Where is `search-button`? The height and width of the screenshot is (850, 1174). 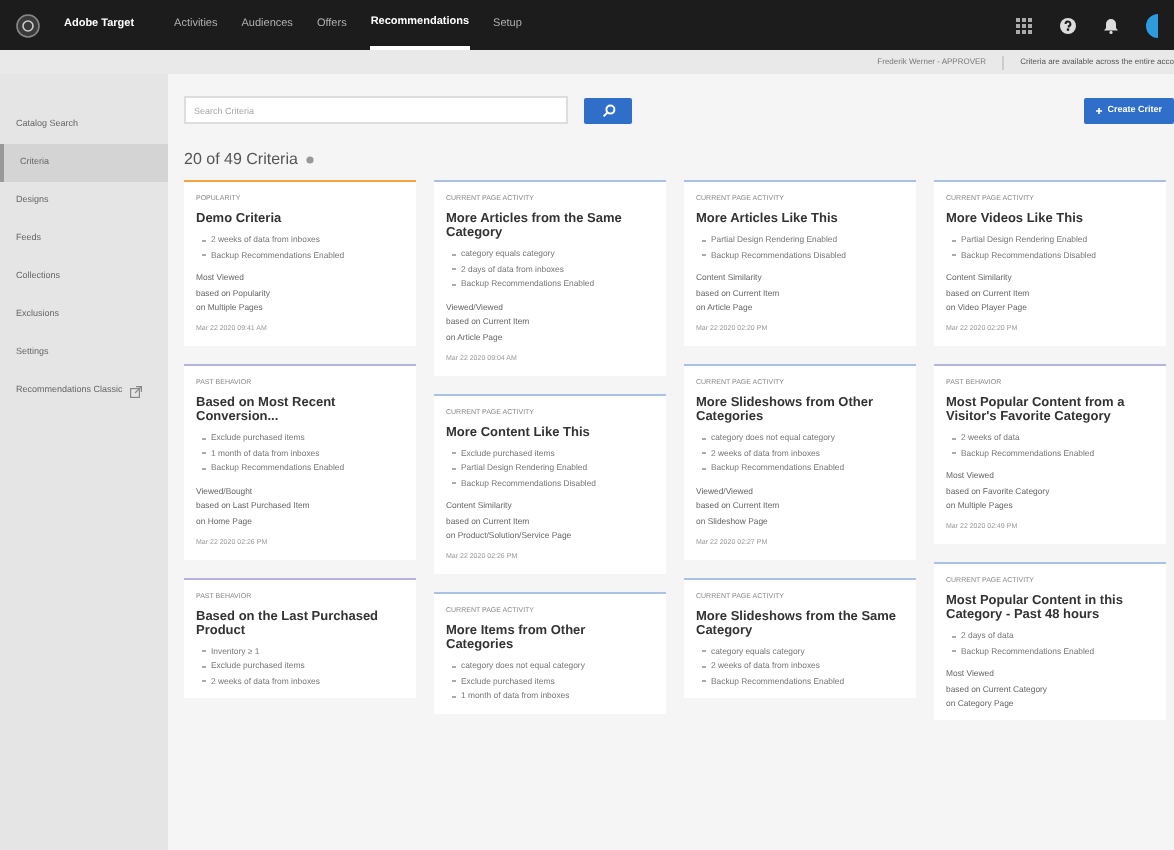
search-button is located at coordinates (608, 110).